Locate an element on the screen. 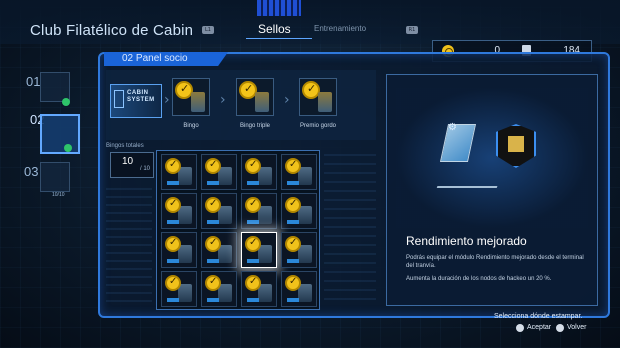  circle-button-icon is located at coordinates (560, 328).